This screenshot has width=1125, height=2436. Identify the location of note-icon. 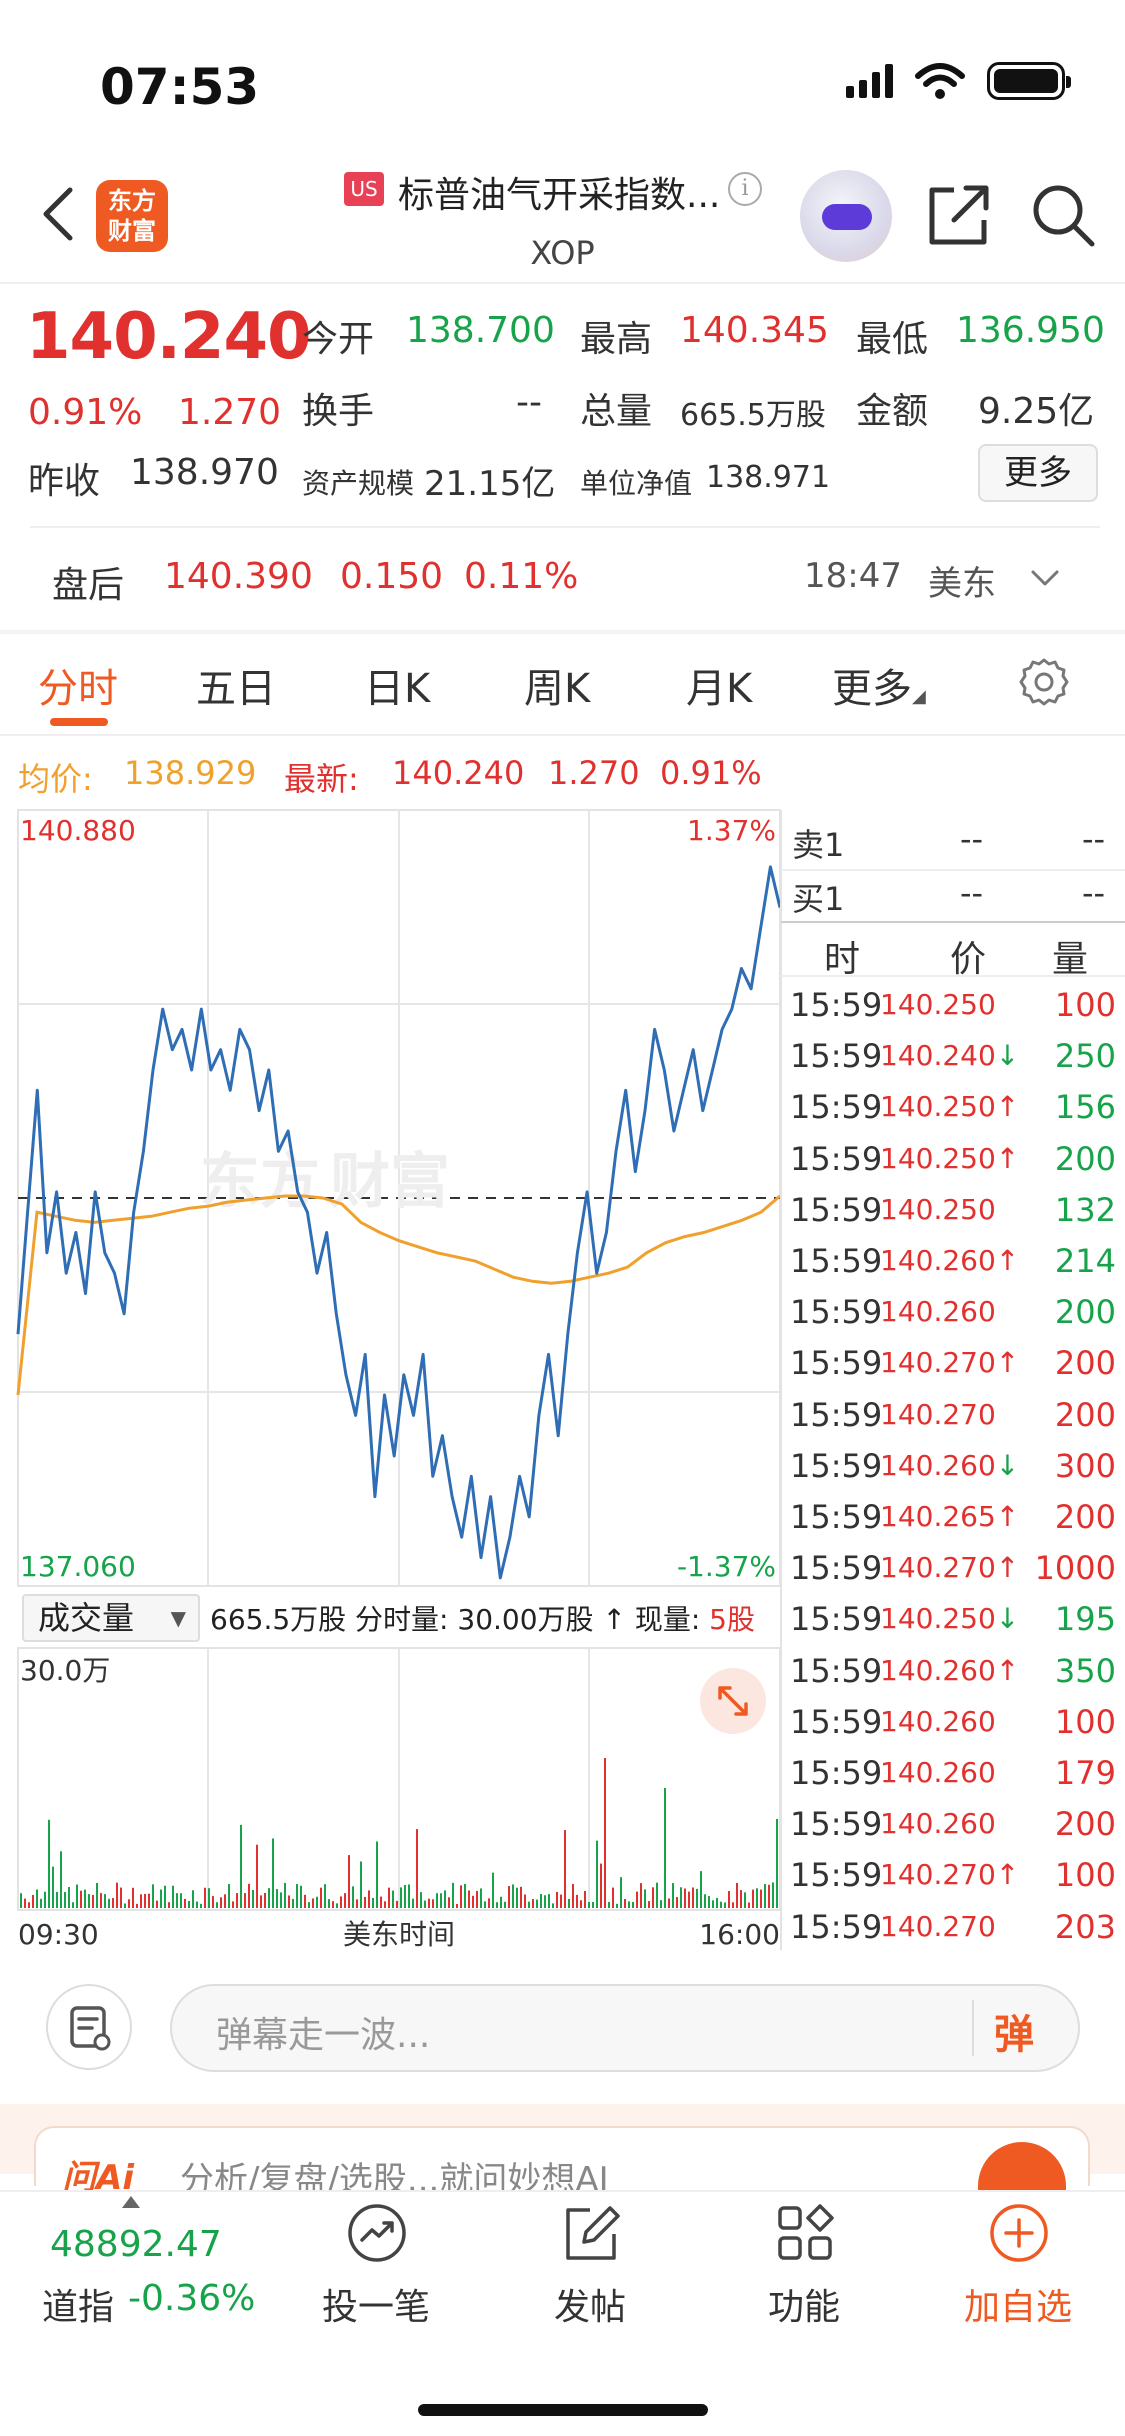
(89, 2027).